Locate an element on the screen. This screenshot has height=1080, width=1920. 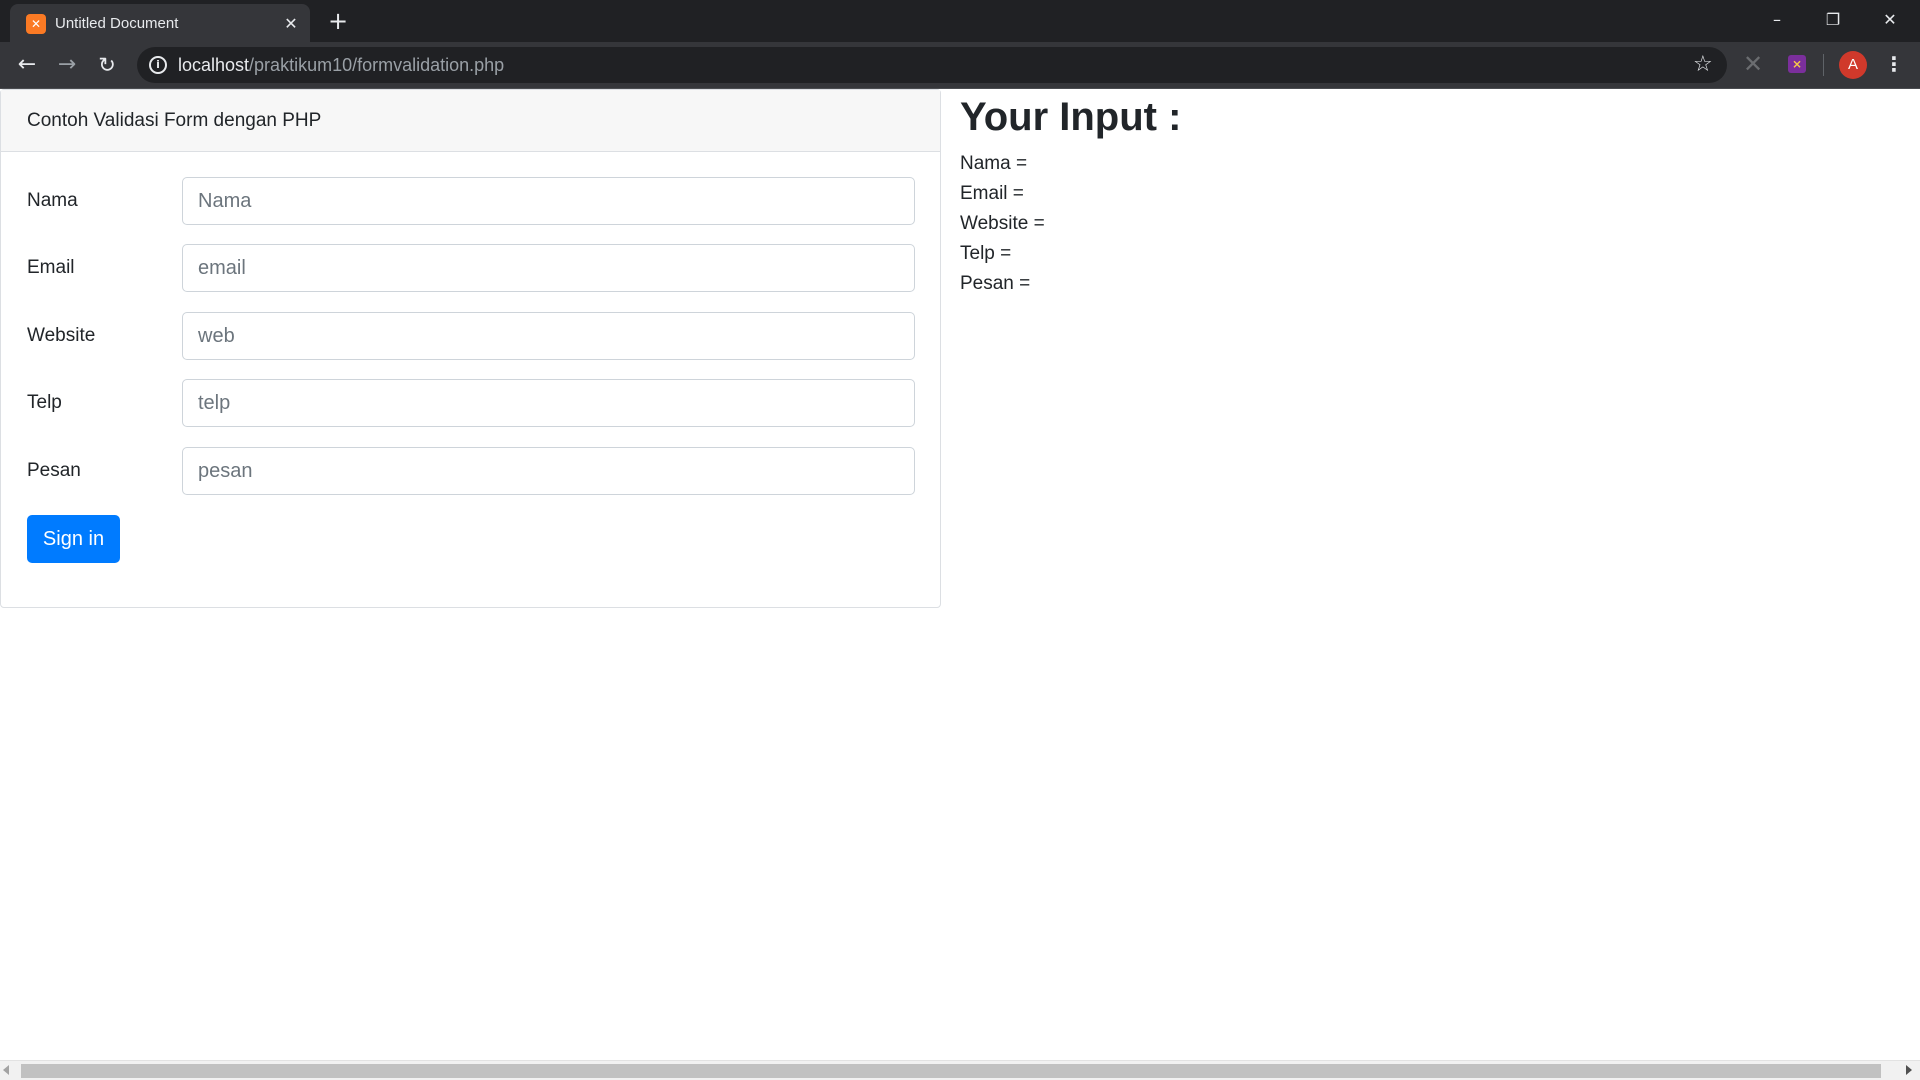
result-email: Email = is located at coordinates (992, 193).